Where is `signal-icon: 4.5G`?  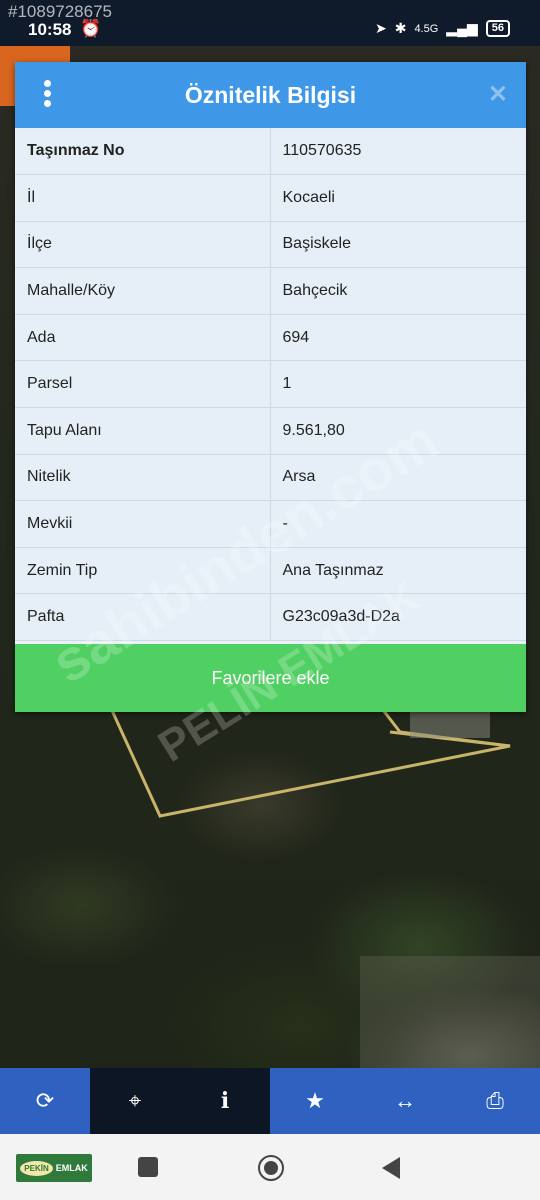 signal-icon: 4.5G is located at coordinates (426, 28).